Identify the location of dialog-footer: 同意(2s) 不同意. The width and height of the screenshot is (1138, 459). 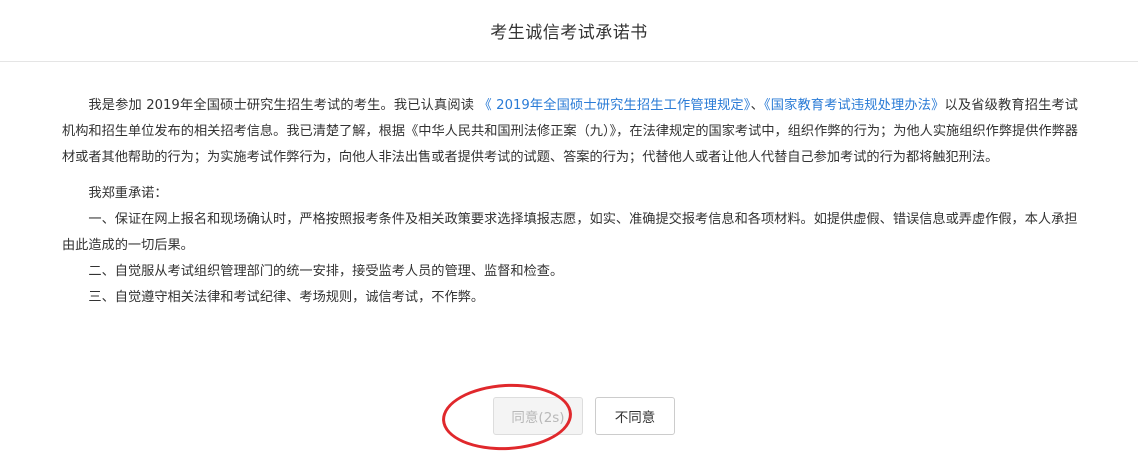
(569, 416).